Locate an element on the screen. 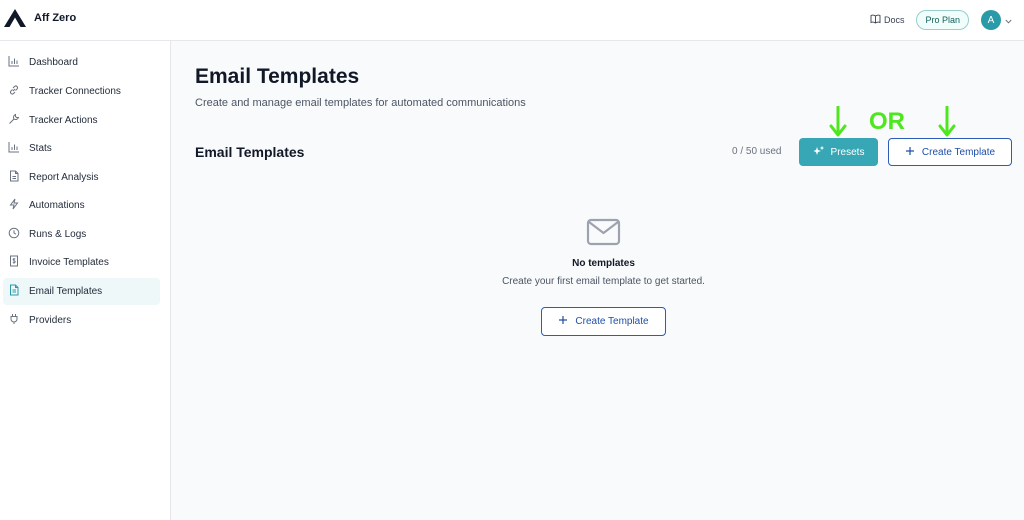 The image size is (1024, 520). top-bar: Aff Zero Docs Pro Plan A is located at coordinates (512, 20).